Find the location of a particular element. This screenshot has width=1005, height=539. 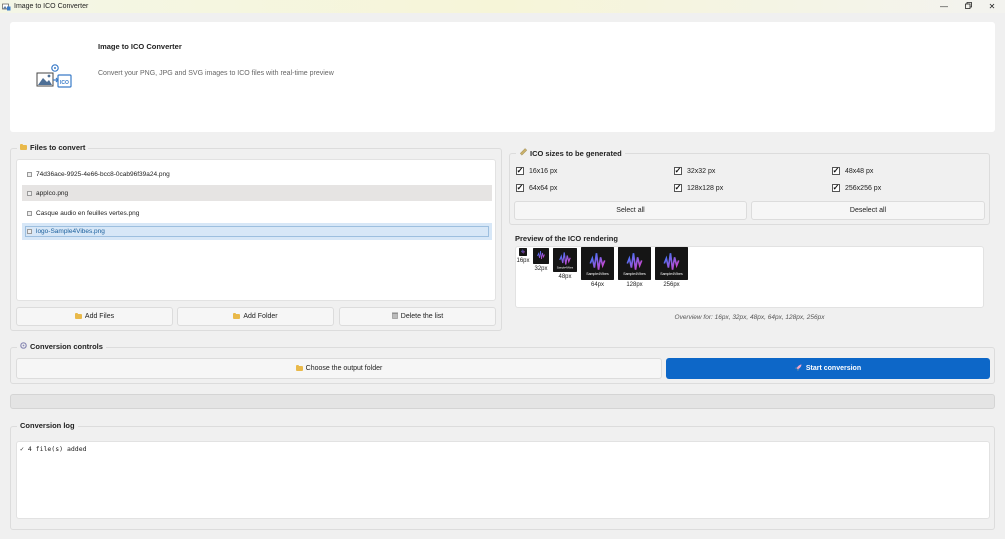

add-files-label: Add Files is located at coordinates (99, 316).